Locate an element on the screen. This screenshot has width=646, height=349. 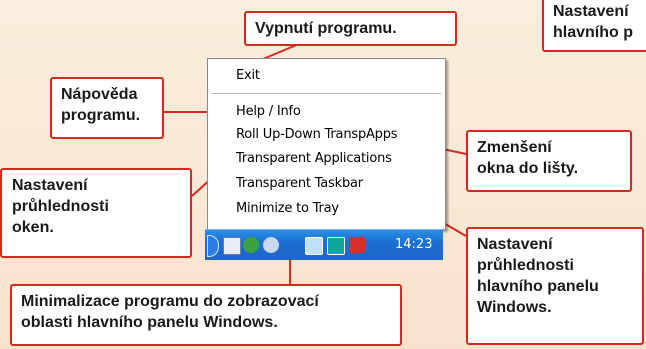
callout-transparency: Nastavení průhlednosti oken. is located at coordinates (96, 213).